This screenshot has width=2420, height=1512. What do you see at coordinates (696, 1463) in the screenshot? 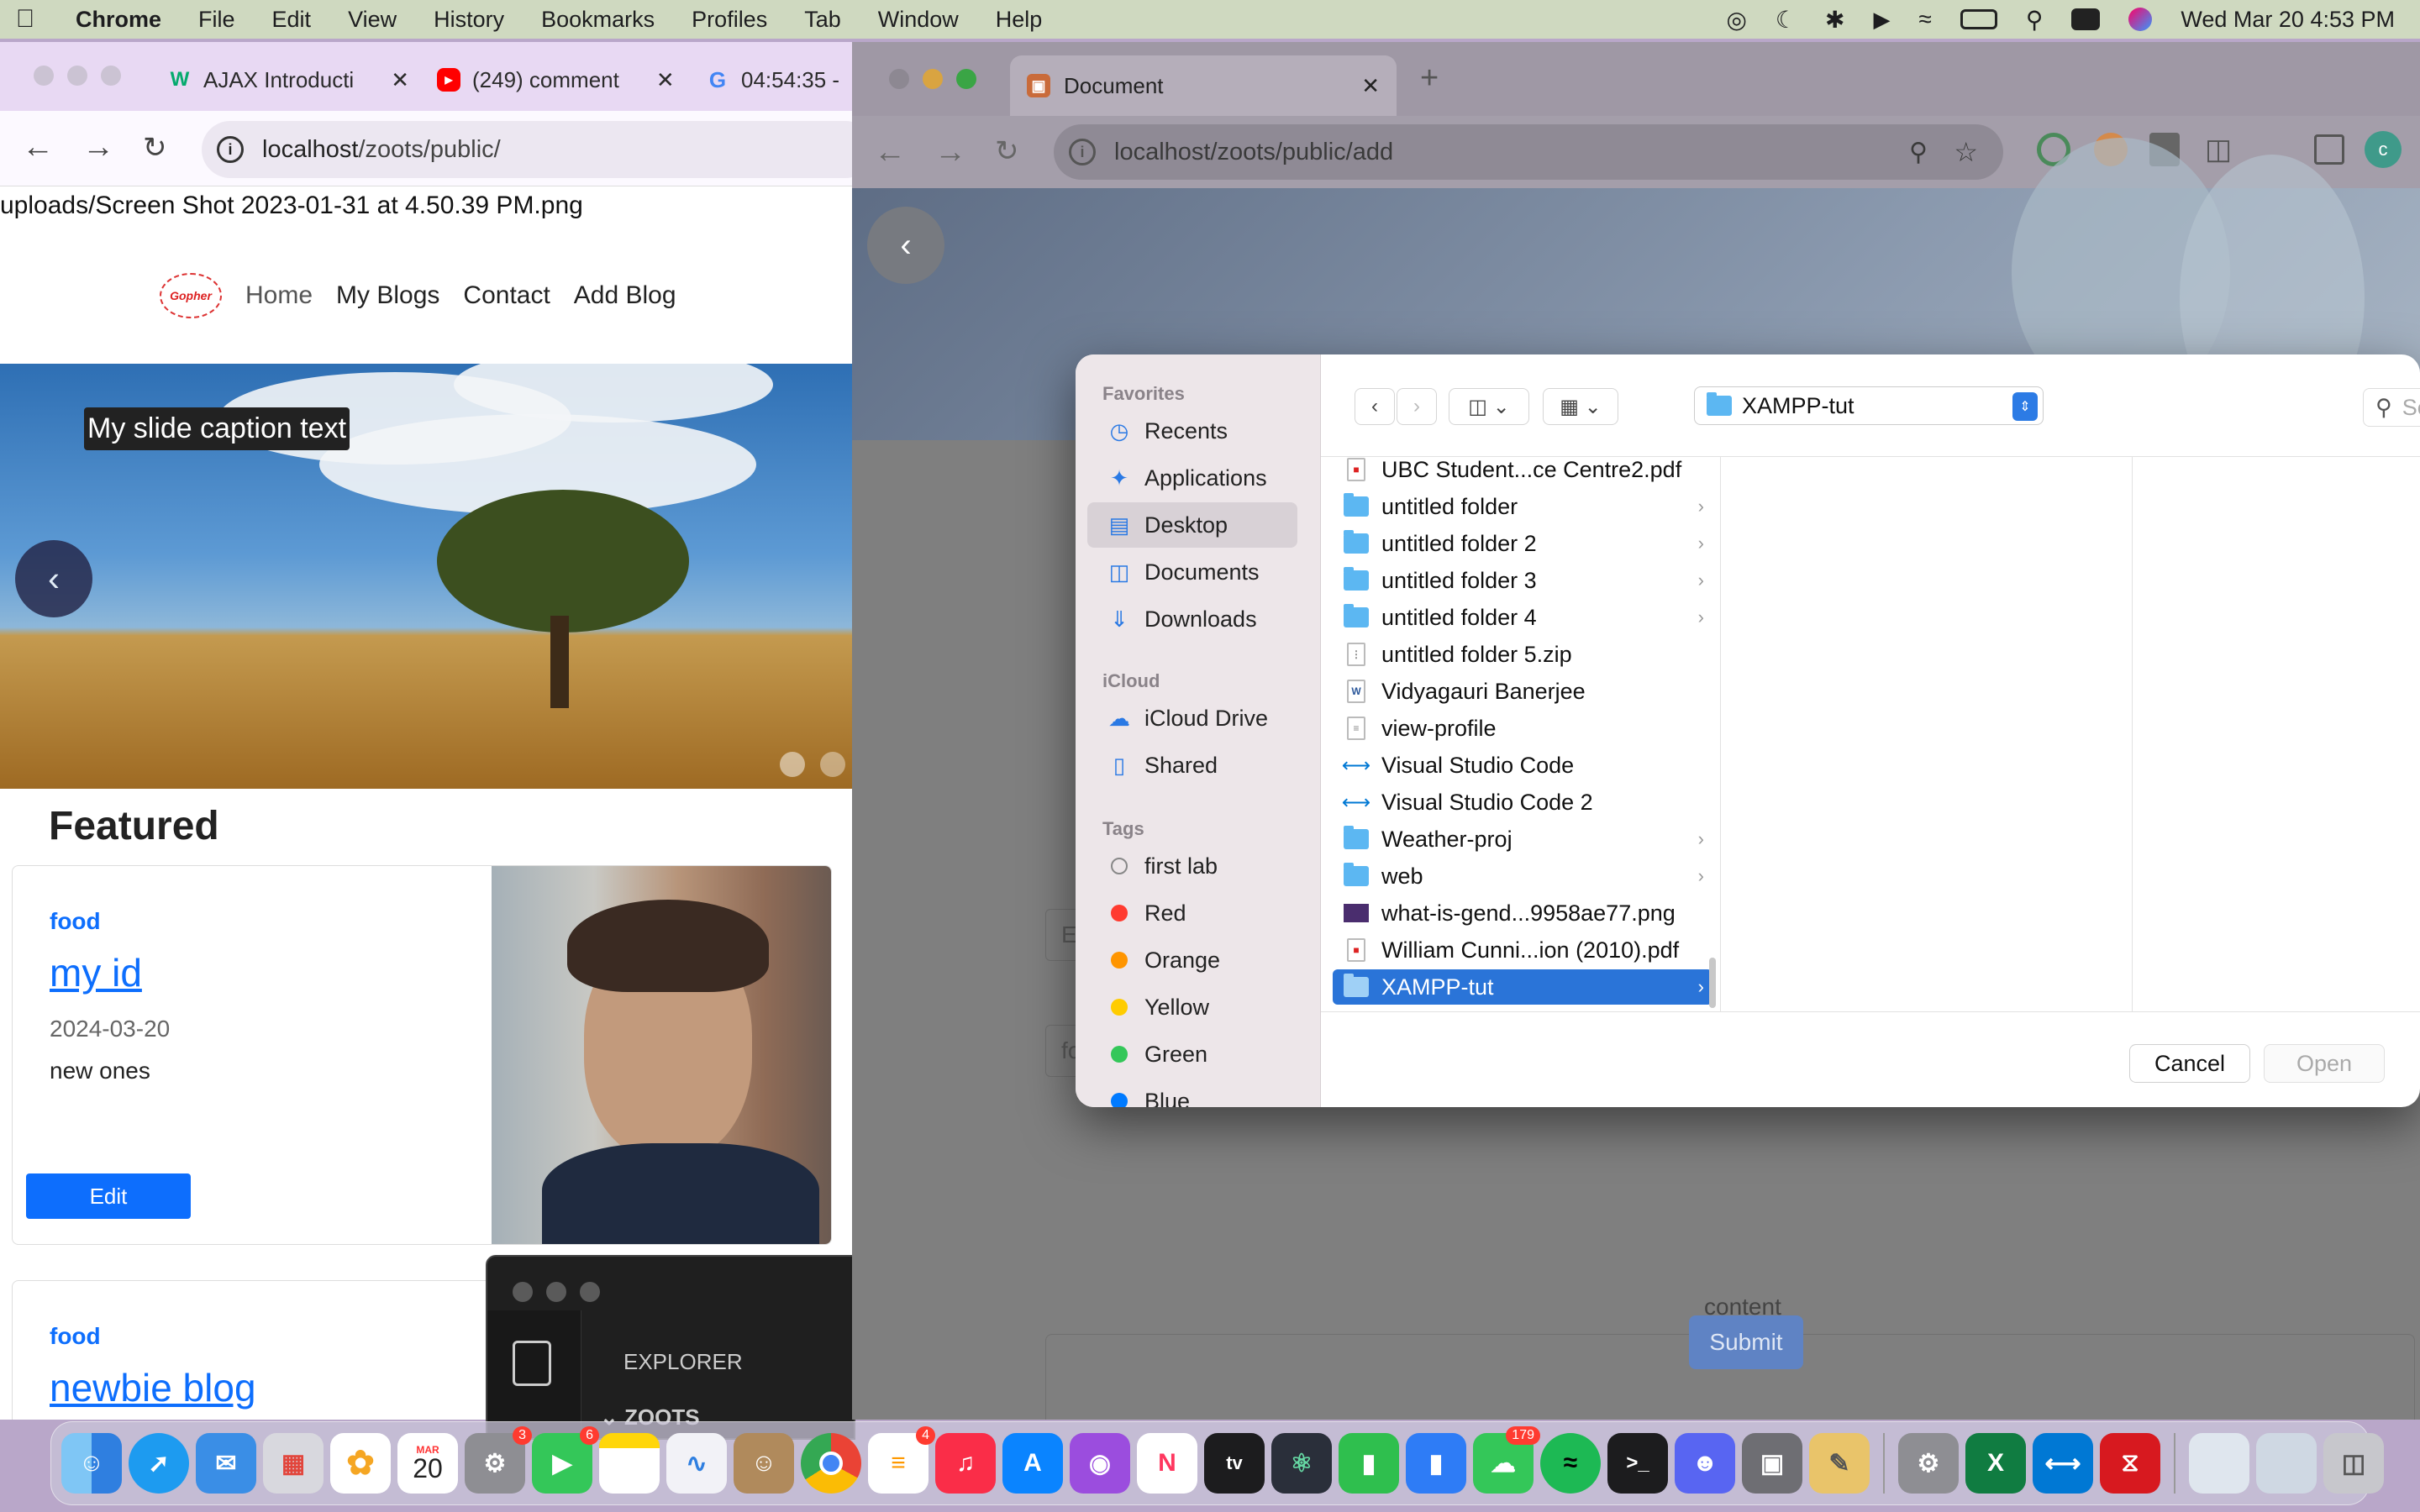
I see `freeform-icon: ∿` at bounding box center [696, 1463].